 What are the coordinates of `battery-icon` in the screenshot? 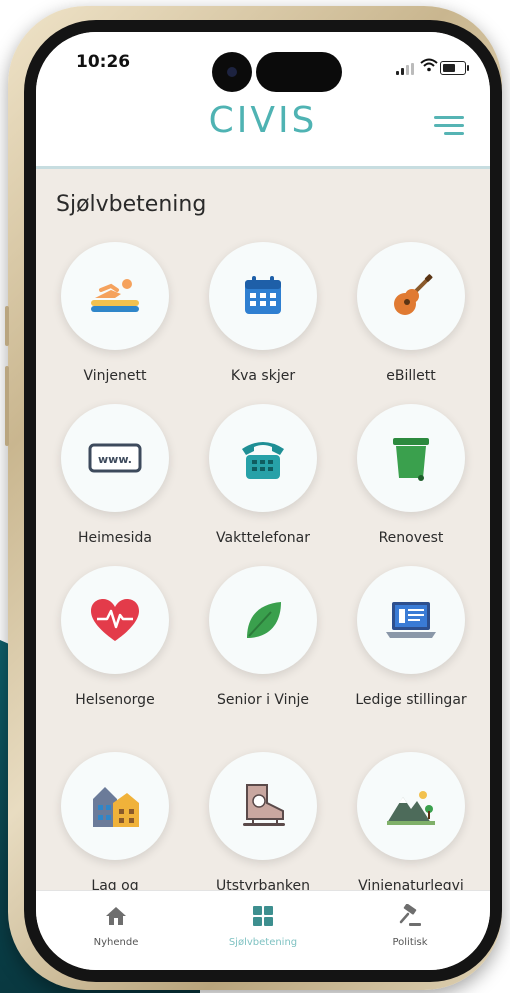 It's located at (454, 68).